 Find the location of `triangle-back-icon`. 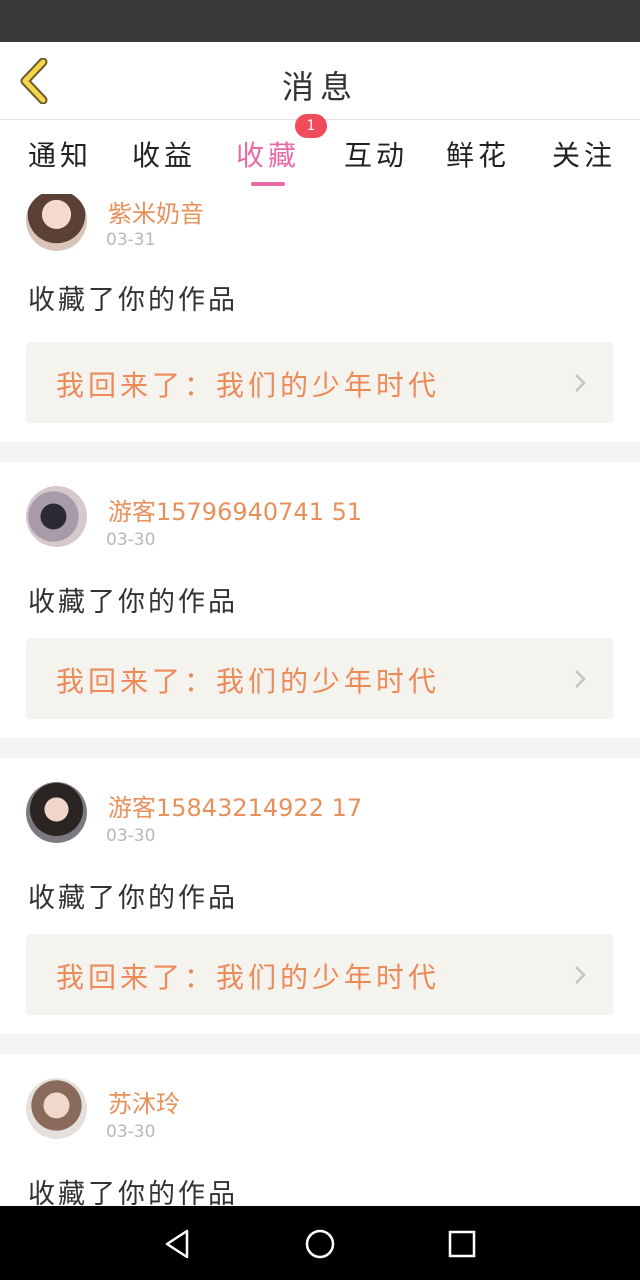

triangle-back-icon is located at coordinates (177, 1244).